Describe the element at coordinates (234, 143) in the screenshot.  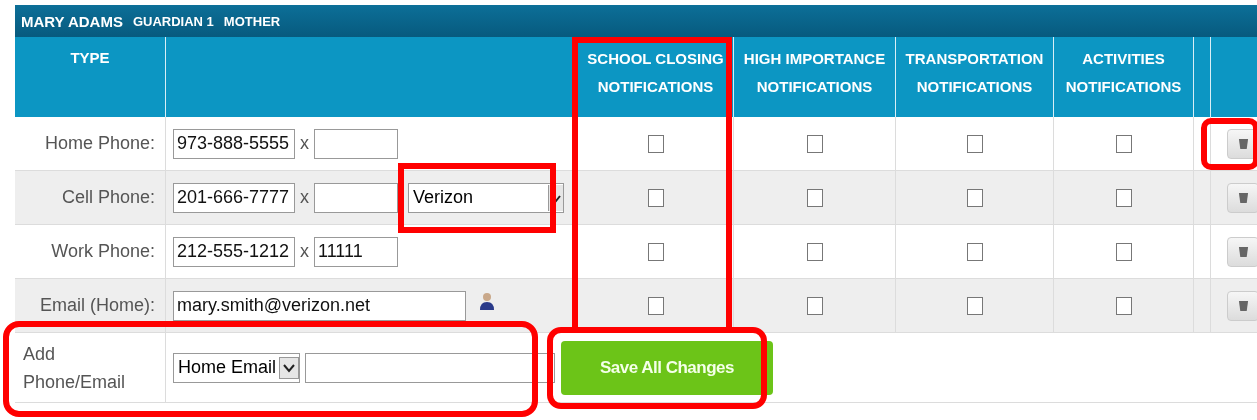
I see `phone-field: 973-888-5555` at that location.